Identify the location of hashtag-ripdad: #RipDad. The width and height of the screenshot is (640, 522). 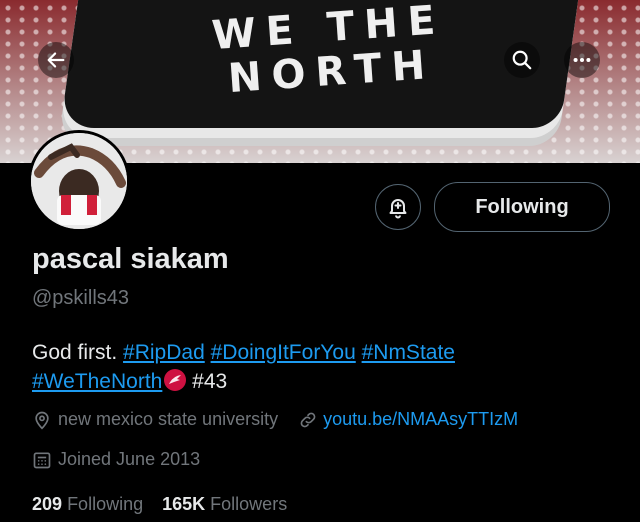
(164, 352).